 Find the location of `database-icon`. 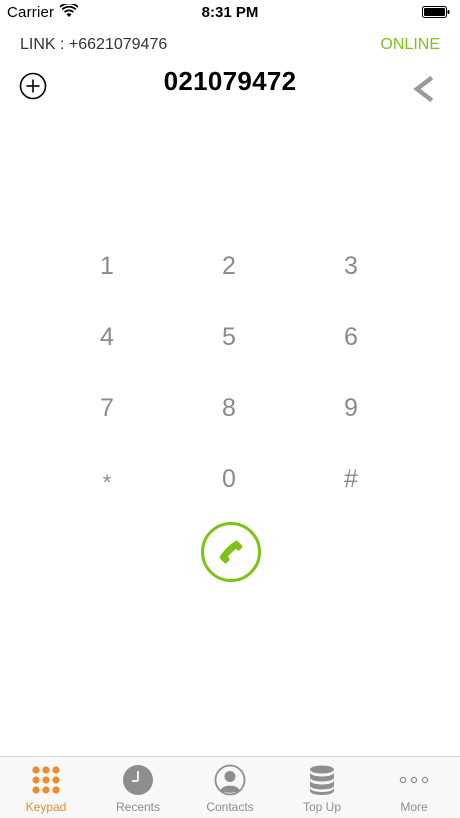

database-icon is located at coordinates (322, 780).